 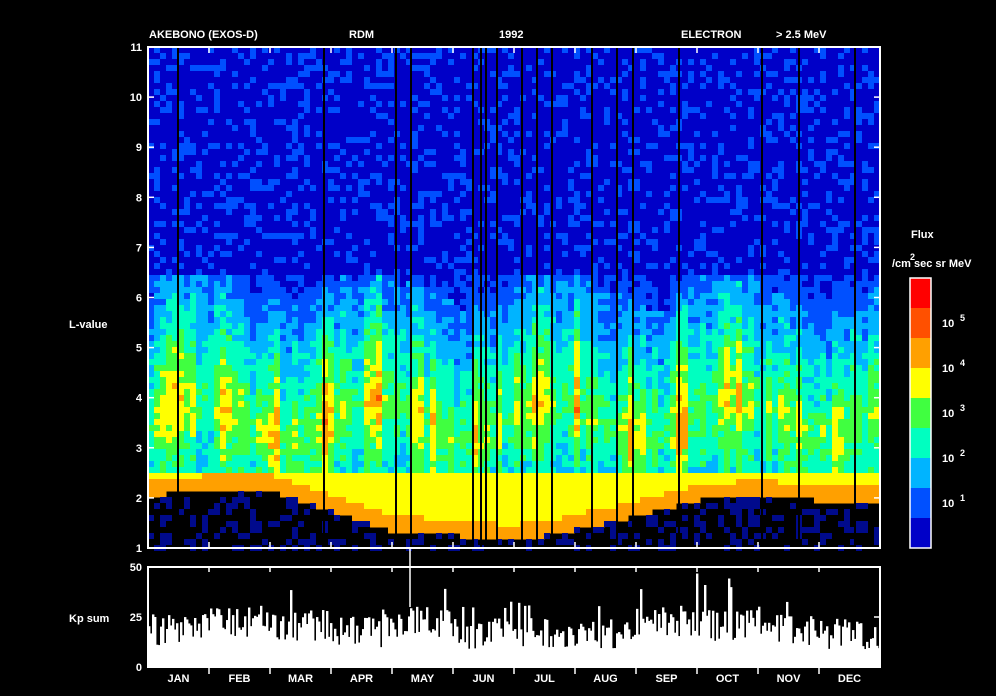 What do you see at coordinates (139, 668) in the screenshot?
I see `kp-y-tick-label: 0` at bounding box center [139, 668].